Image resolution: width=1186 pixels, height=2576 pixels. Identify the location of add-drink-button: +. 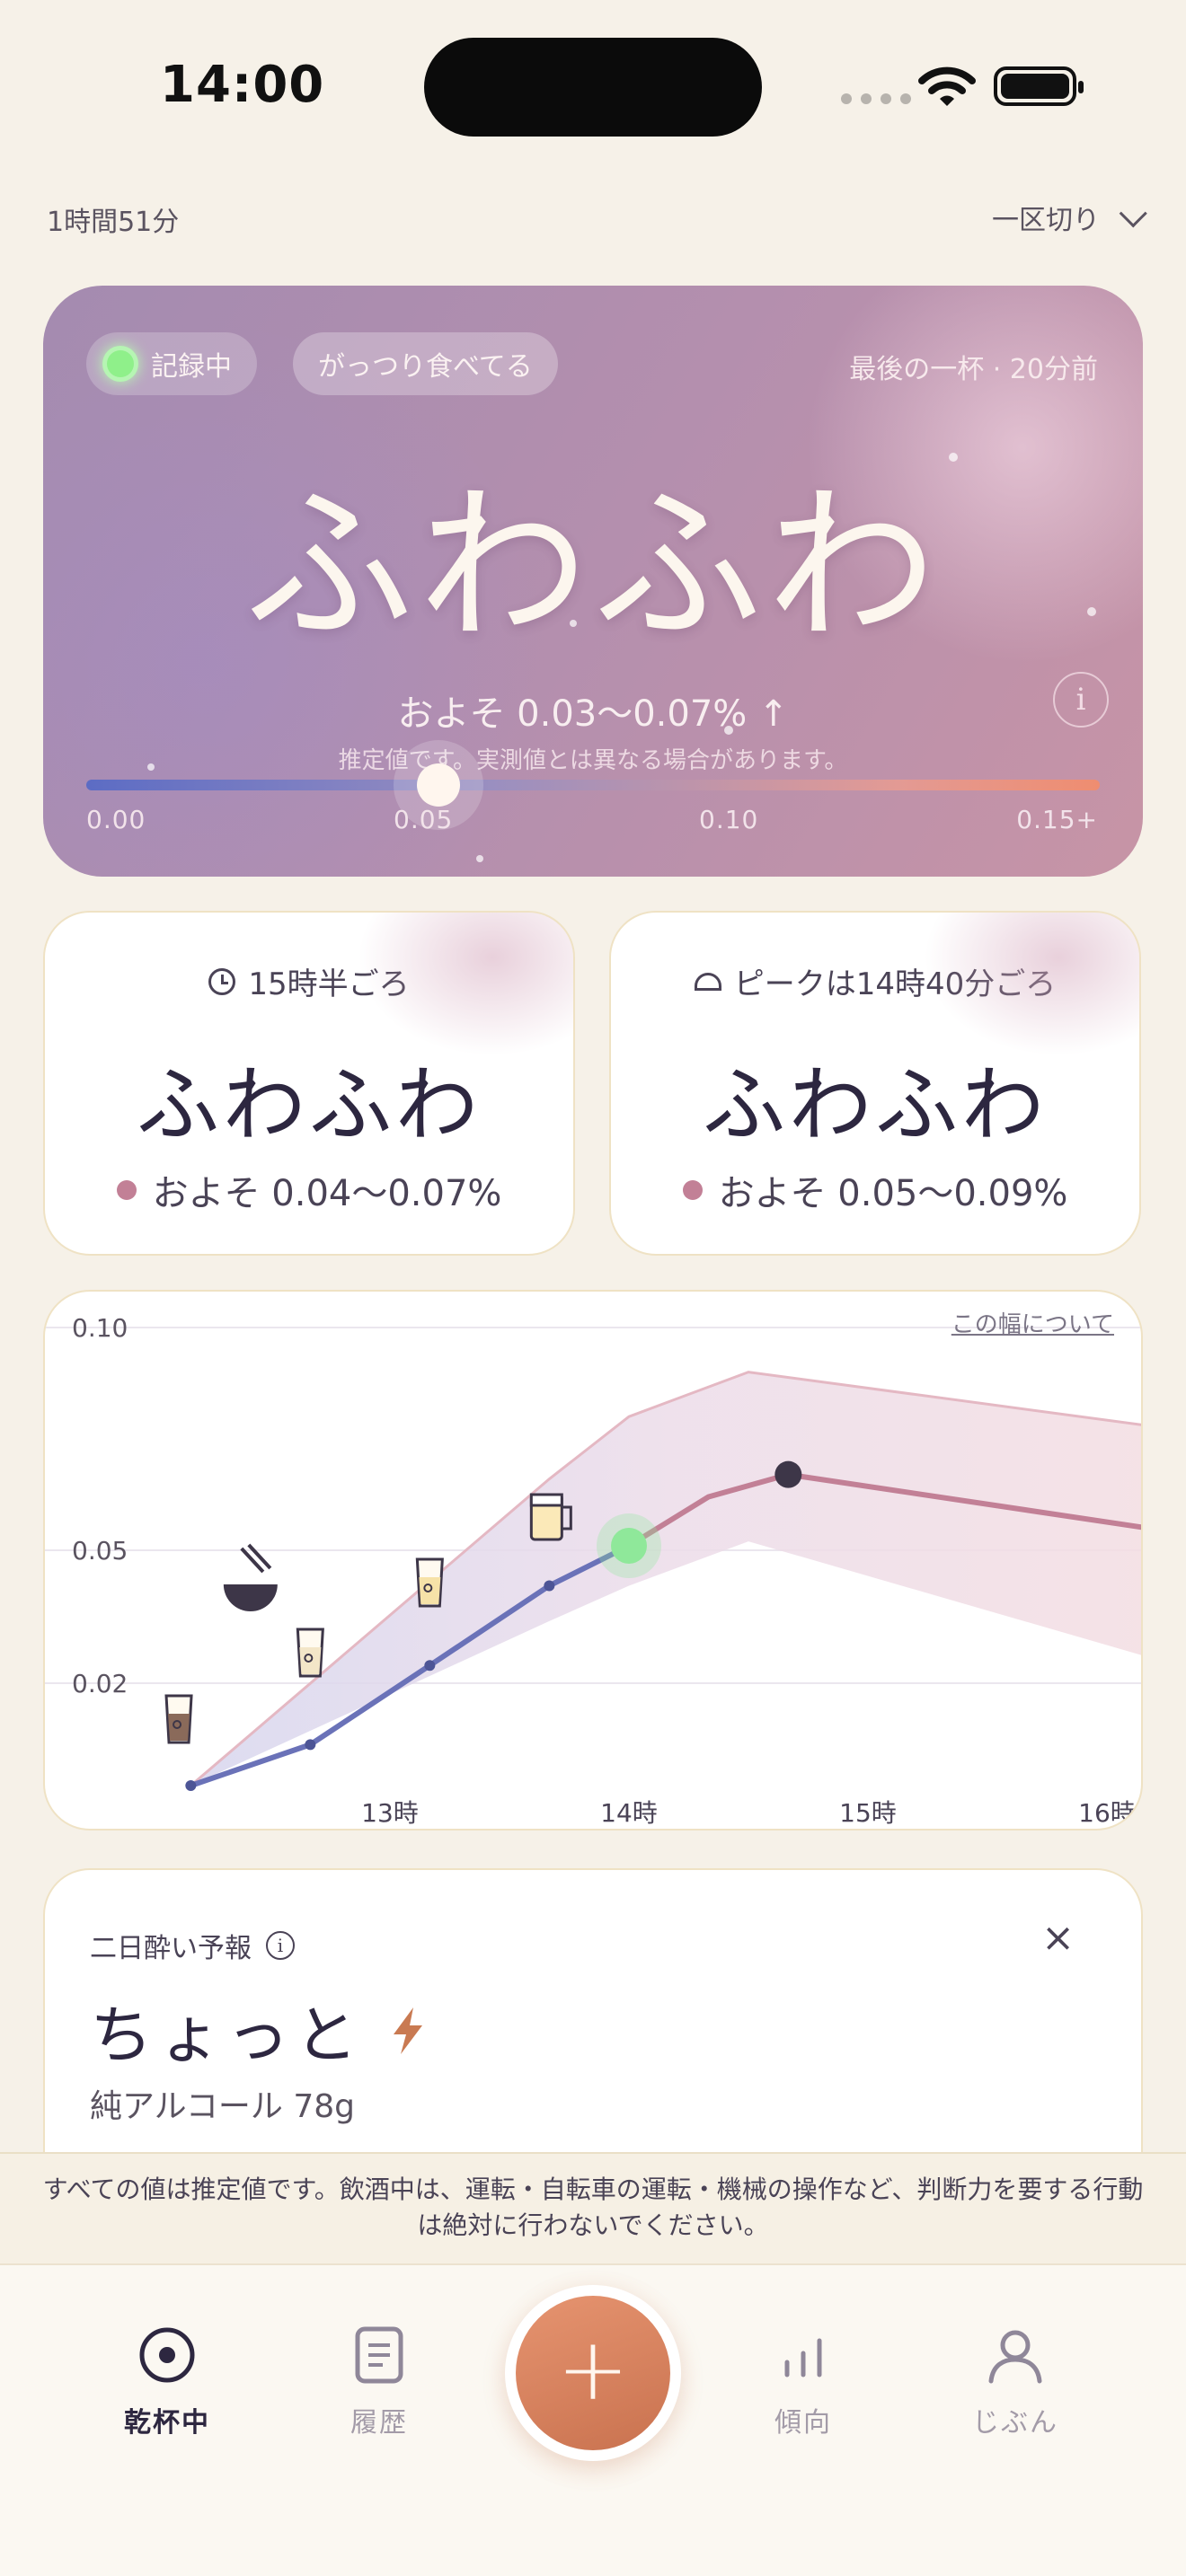
(593, 2373).